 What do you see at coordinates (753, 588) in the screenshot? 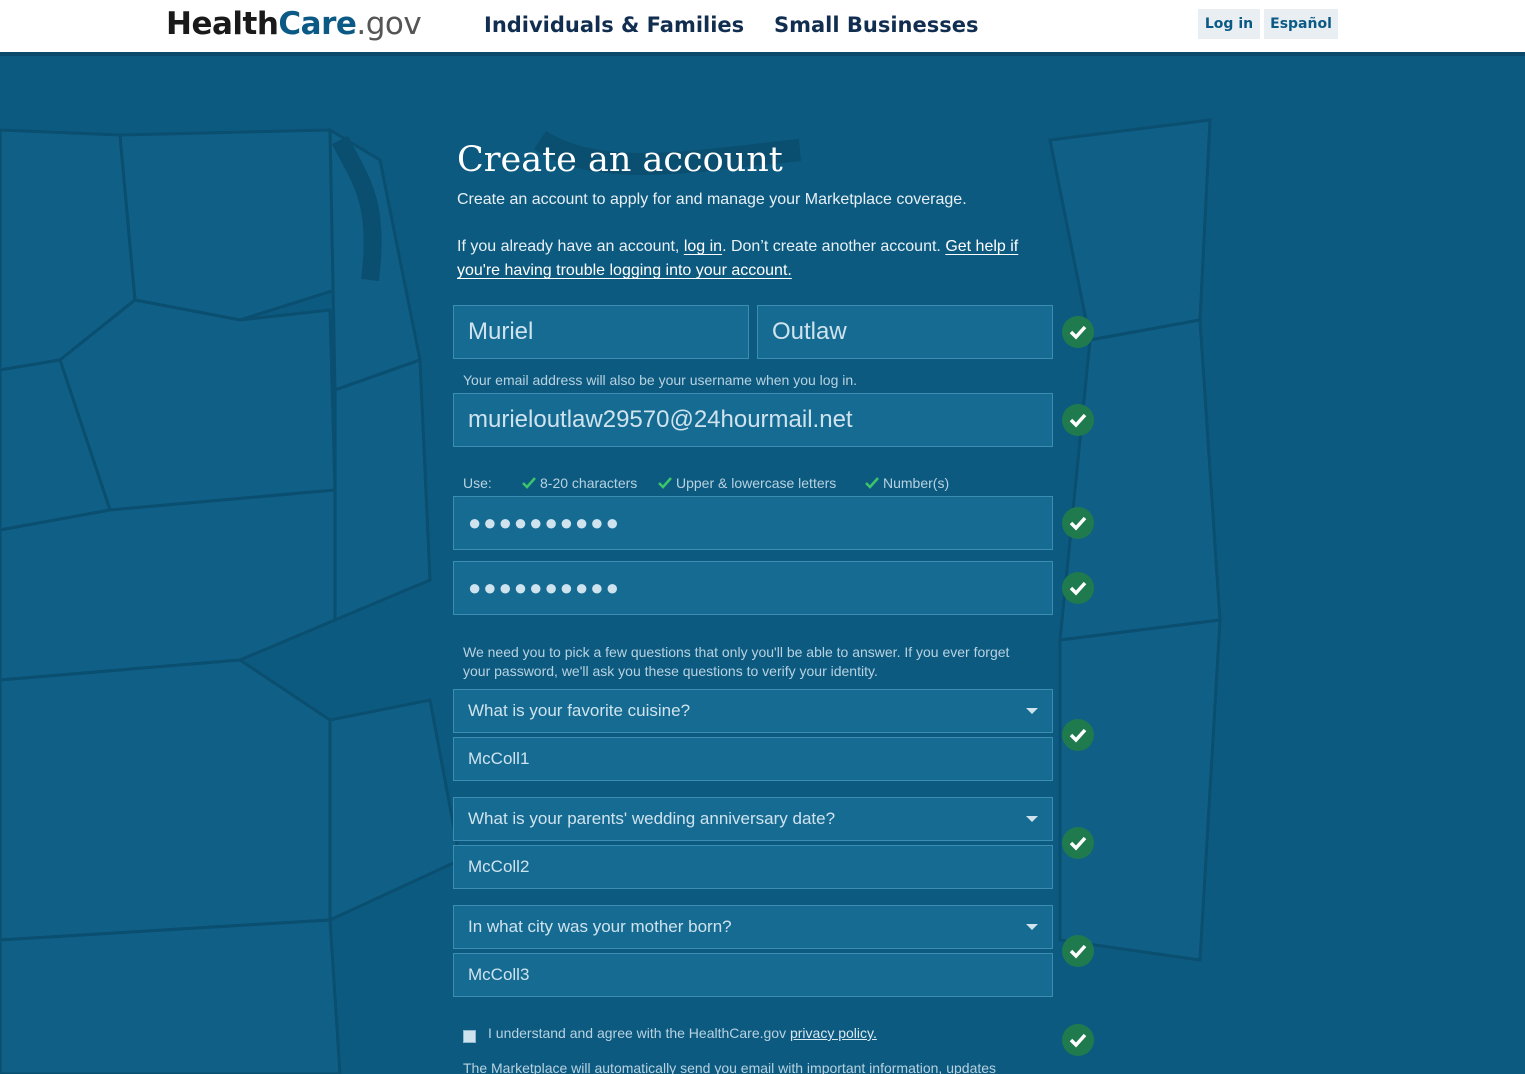
I see `confirm-password-field: ●●●●●●●●●●` at bounding box center [753, 588].